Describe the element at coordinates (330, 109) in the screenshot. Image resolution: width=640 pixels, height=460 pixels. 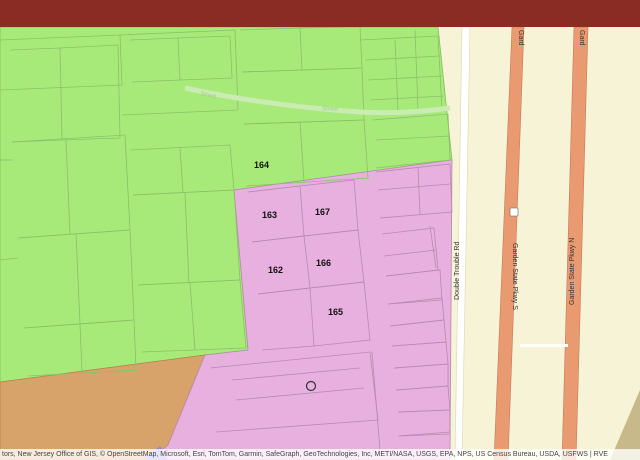
I see `street-label-faint-2: Street` at that location.